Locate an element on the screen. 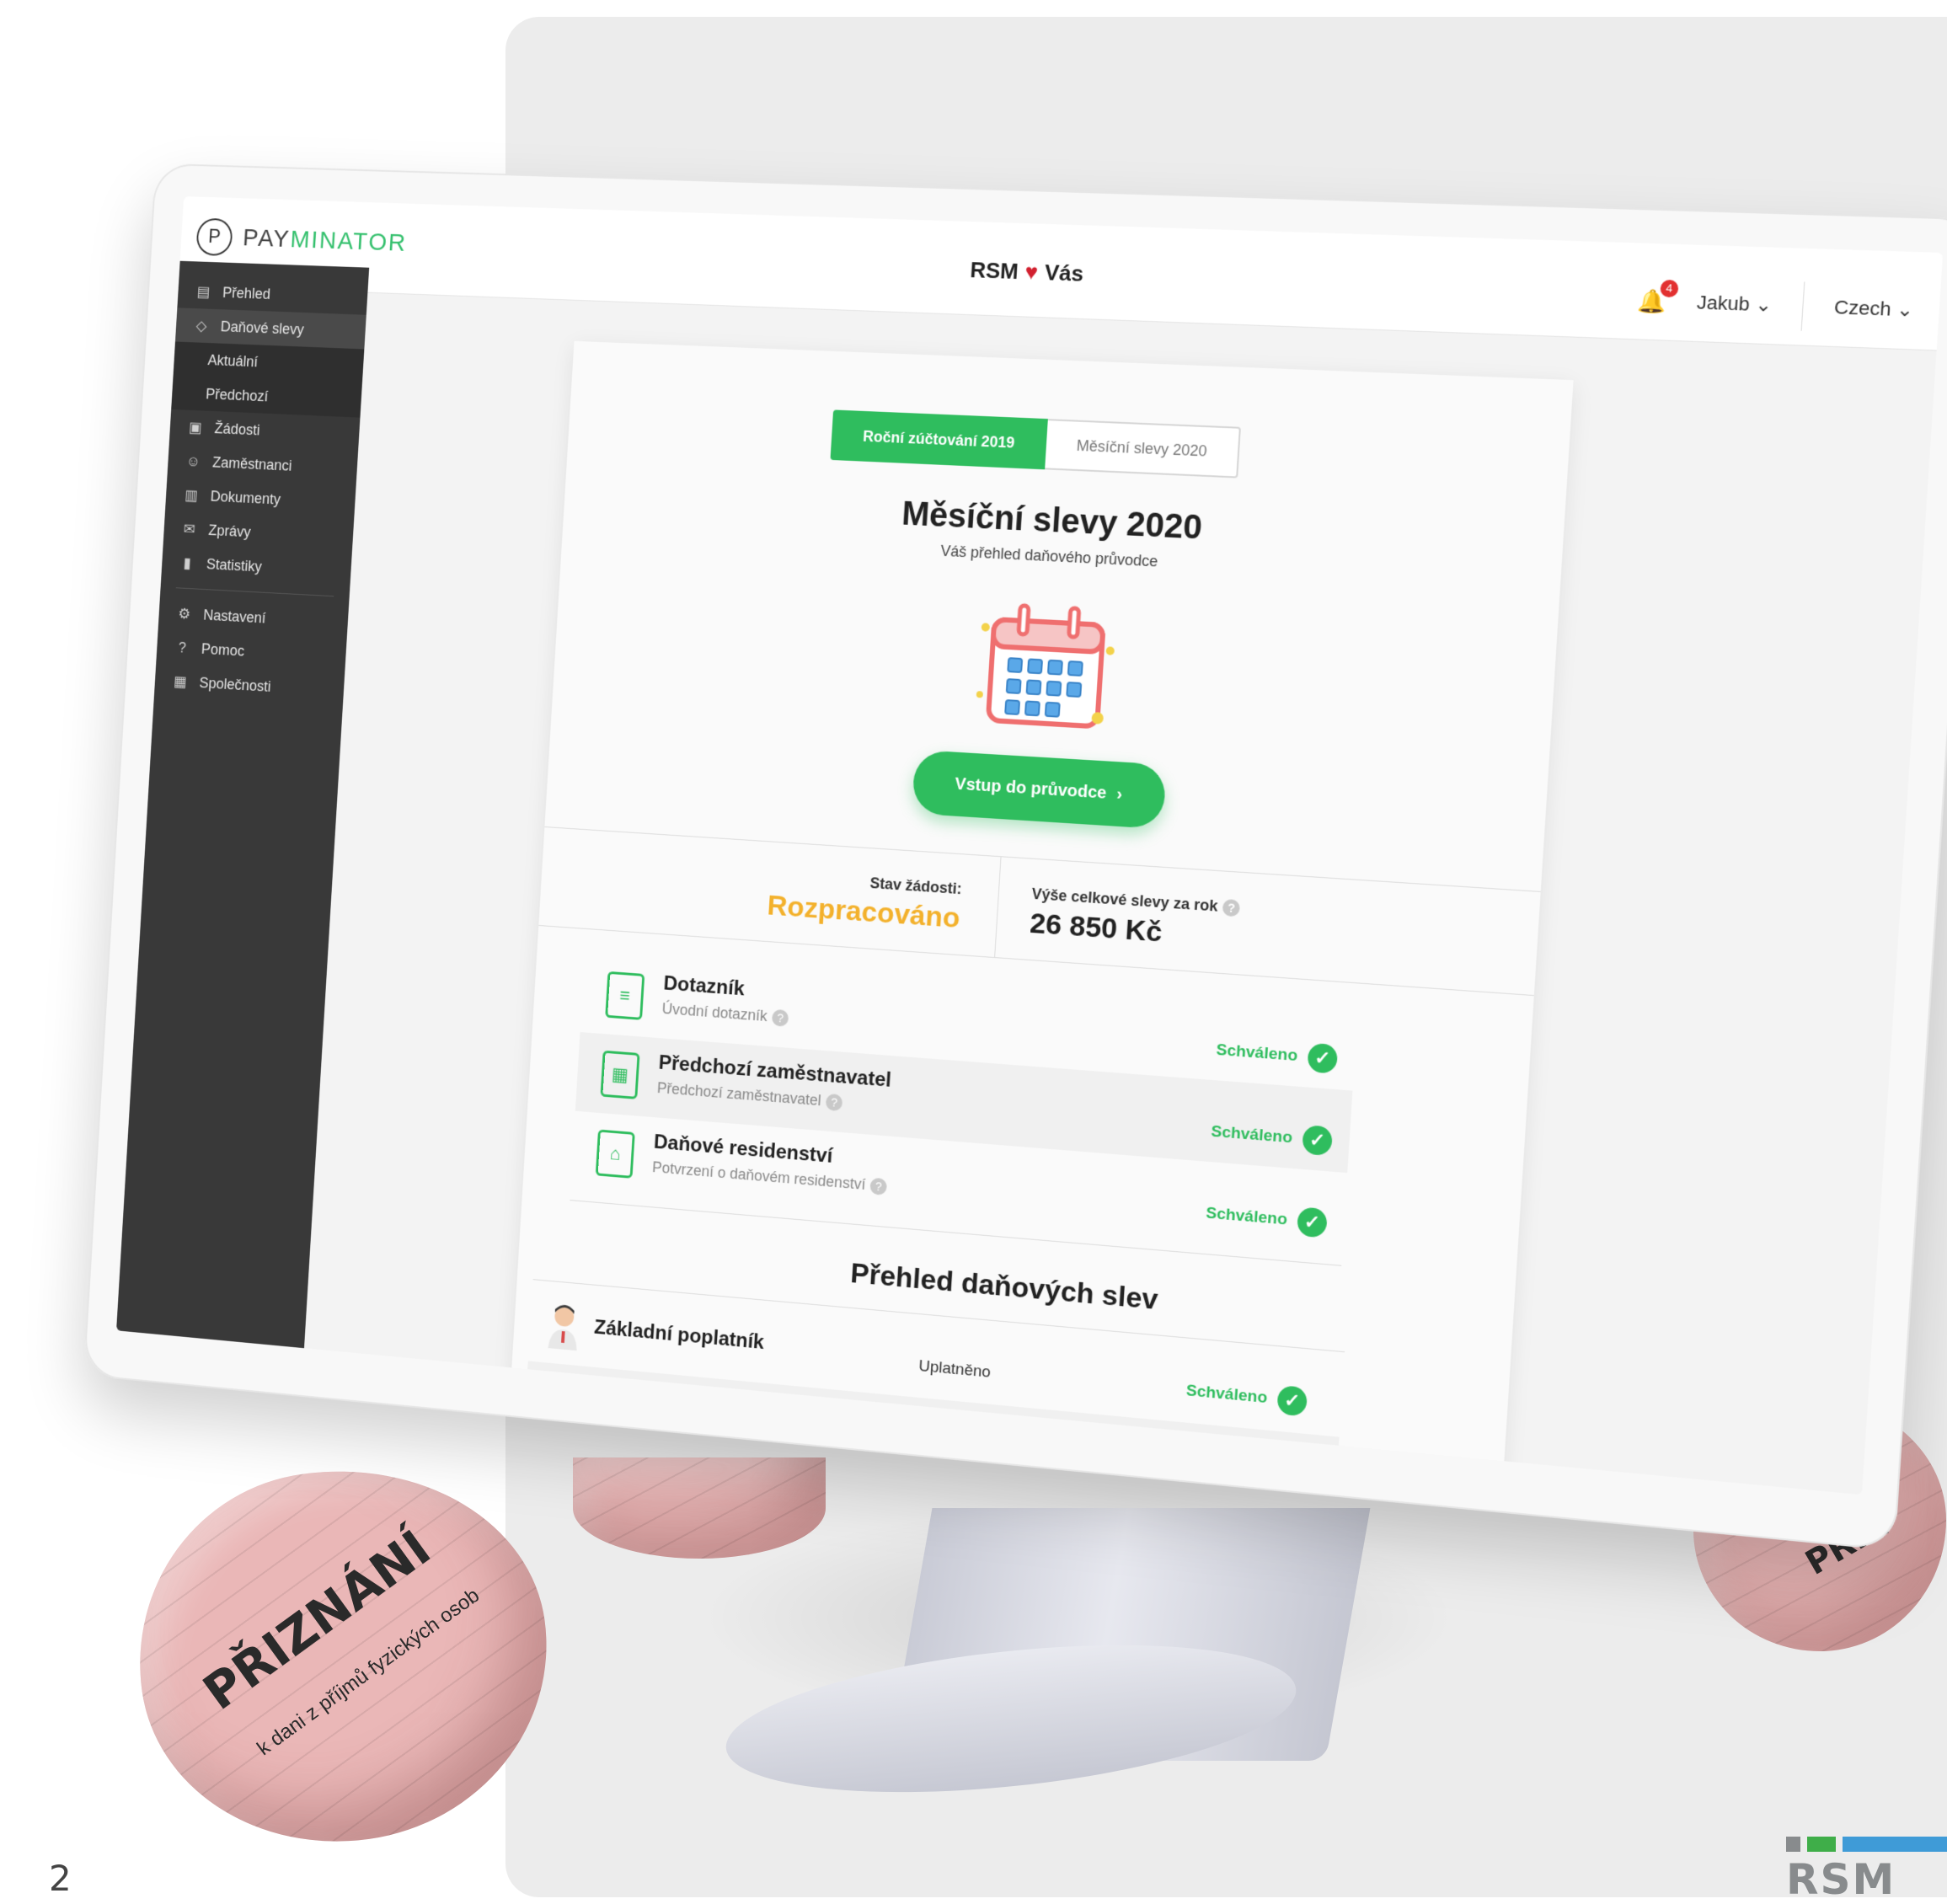 Image resolution: width=1947 pixels, height=1904 pixels. close-icon: ✕ is located at coordinates (1287, 1478).